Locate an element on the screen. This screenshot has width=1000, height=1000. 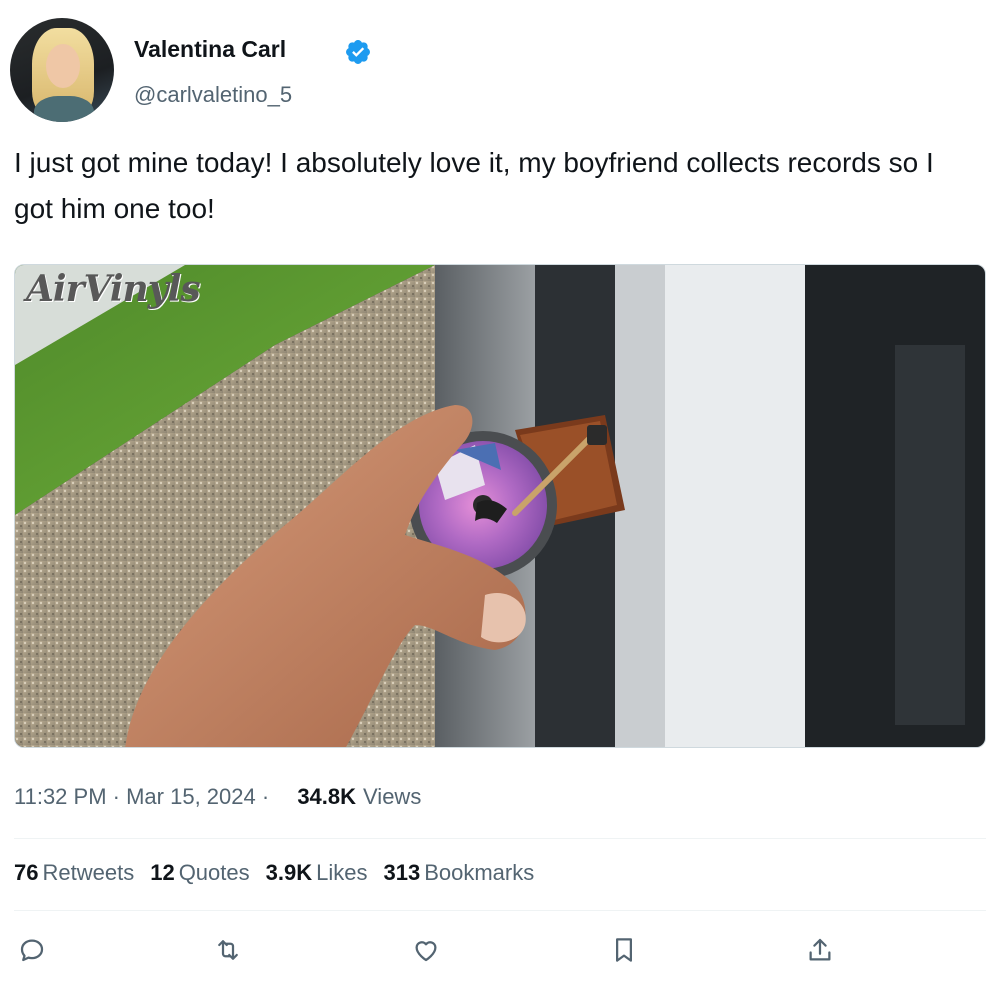
bookmark-button is located at coordinates (624, 950).